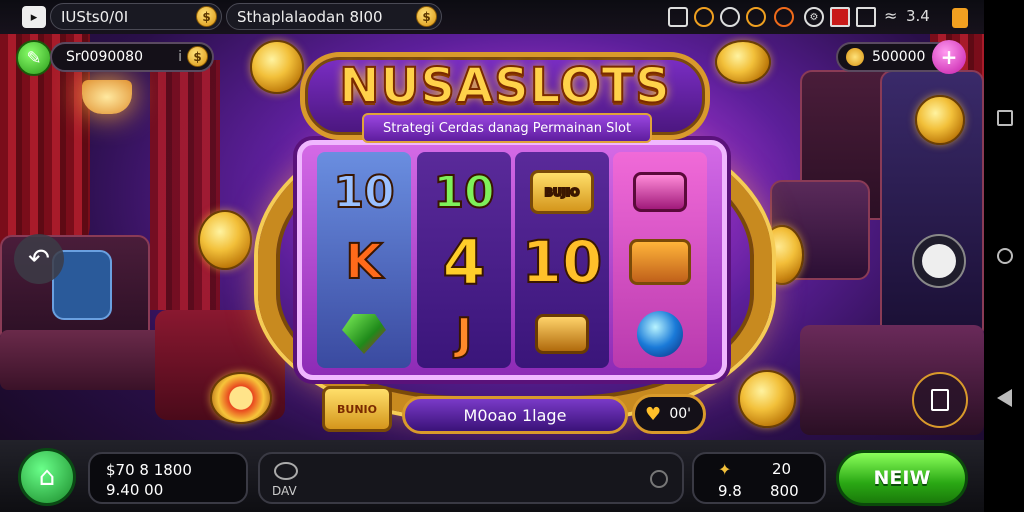  Describe the element at coordinates (730, 491) in the screenshot. I see `stat-a-bottom: 9.8` at that location.